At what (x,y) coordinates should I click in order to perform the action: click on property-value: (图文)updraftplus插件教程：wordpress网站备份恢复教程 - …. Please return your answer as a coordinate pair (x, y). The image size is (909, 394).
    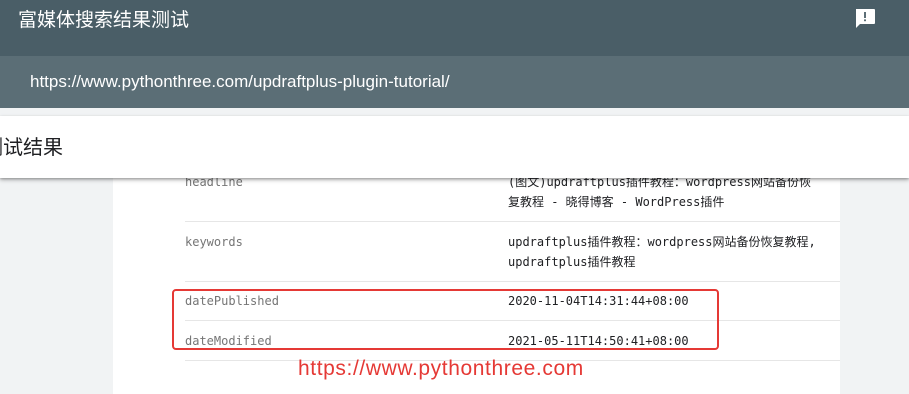
    Looking at the image, I should click on (659, 192).